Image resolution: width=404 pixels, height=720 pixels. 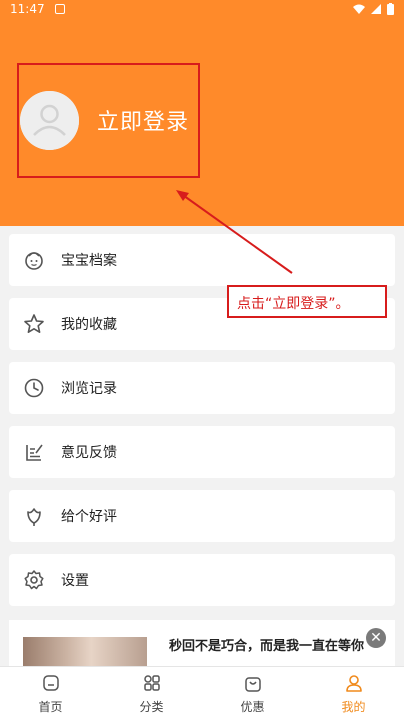 What do you see at coordinates (34, 260) in the screenshot?
I see `baby-face-icon` at bounding box center [34, 260].